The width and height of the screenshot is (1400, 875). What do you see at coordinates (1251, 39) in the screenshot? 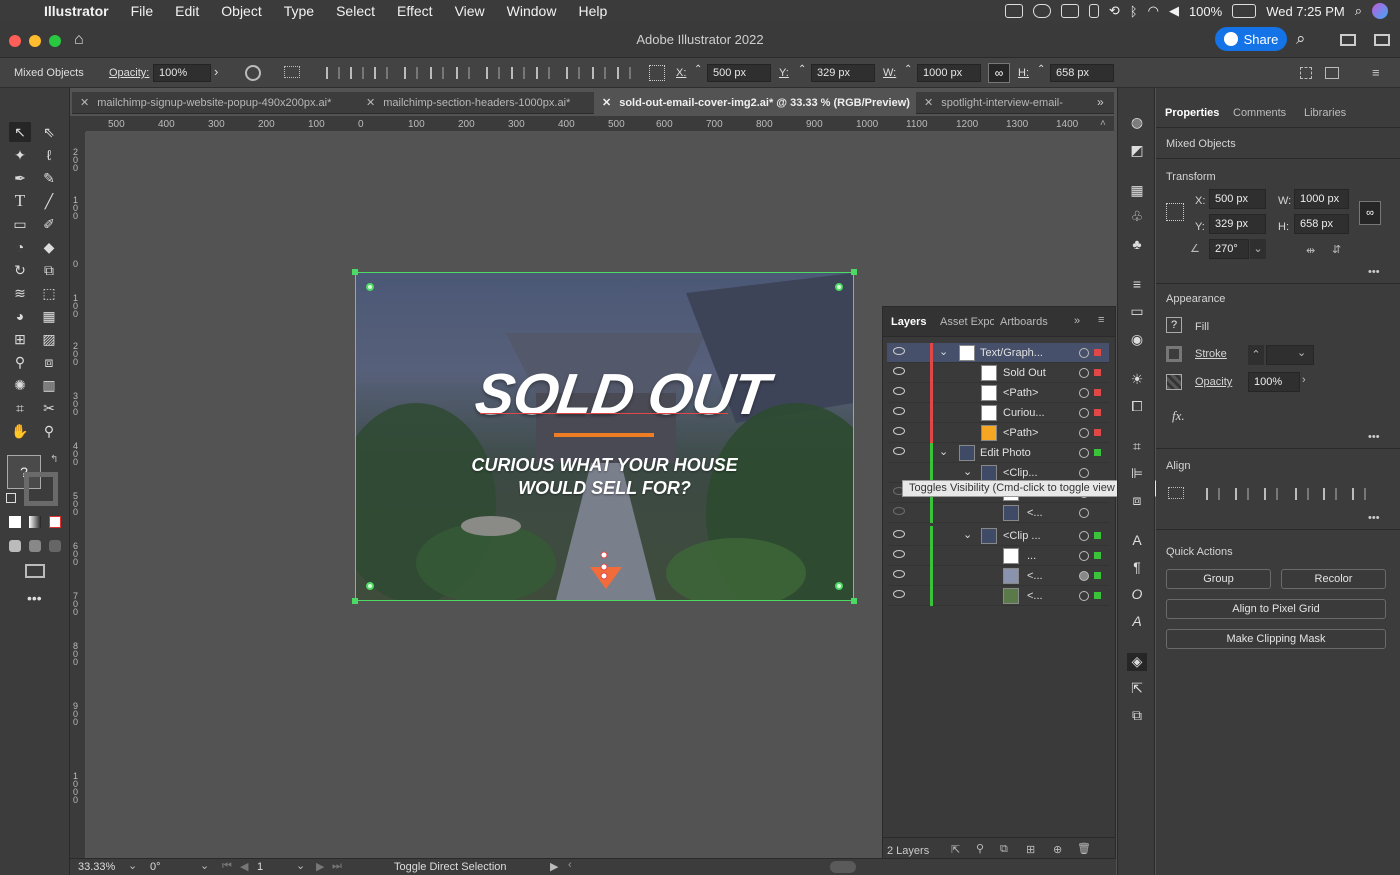
I see `share-button: Share` at bounding box center [1251, 39].